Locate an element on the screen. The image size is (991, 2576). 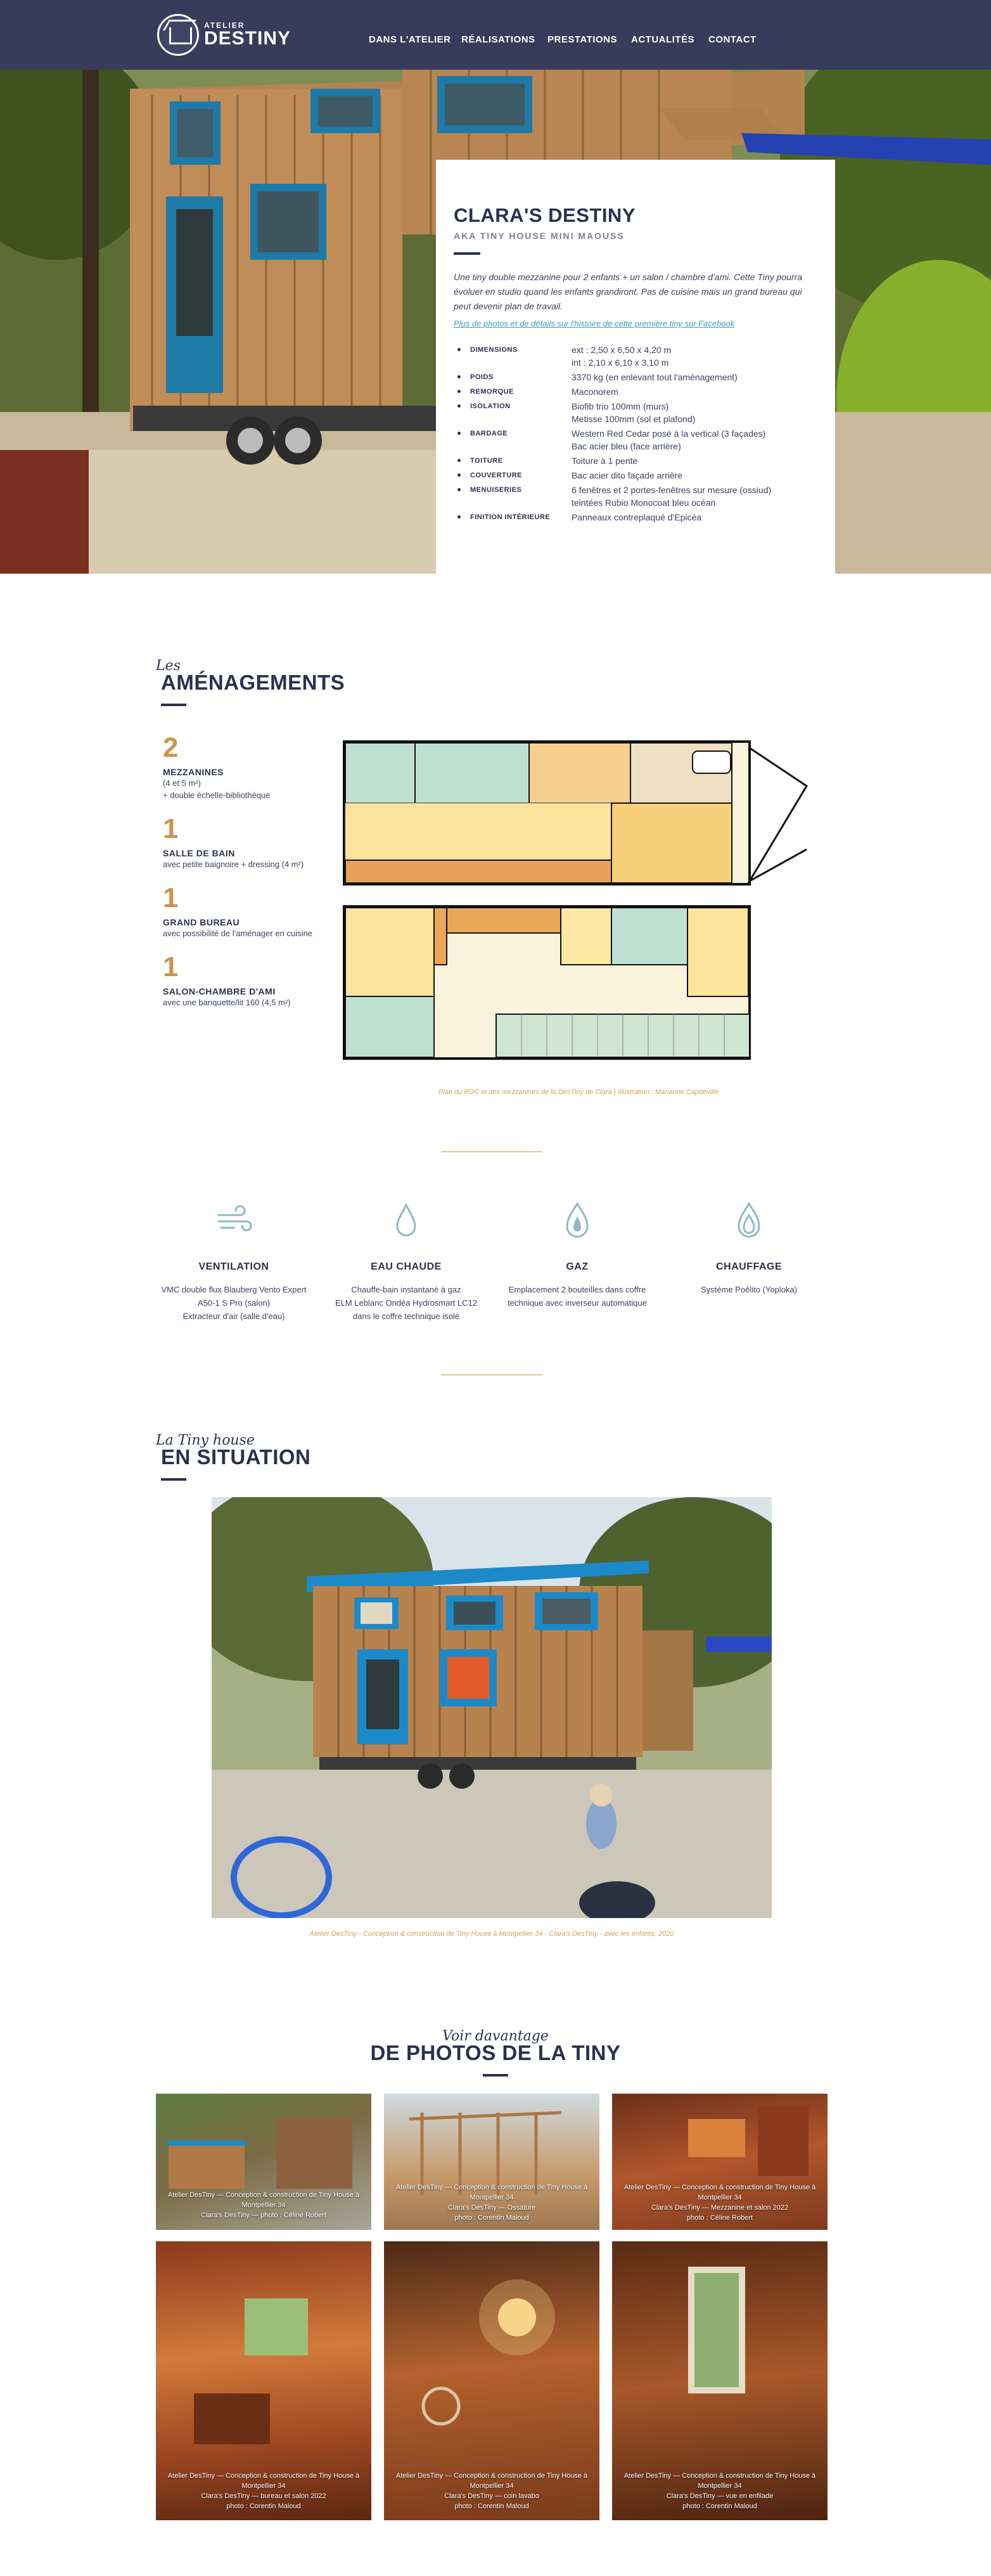
amenagement-name: MEZZANINES is located at coordinates (193, 772).